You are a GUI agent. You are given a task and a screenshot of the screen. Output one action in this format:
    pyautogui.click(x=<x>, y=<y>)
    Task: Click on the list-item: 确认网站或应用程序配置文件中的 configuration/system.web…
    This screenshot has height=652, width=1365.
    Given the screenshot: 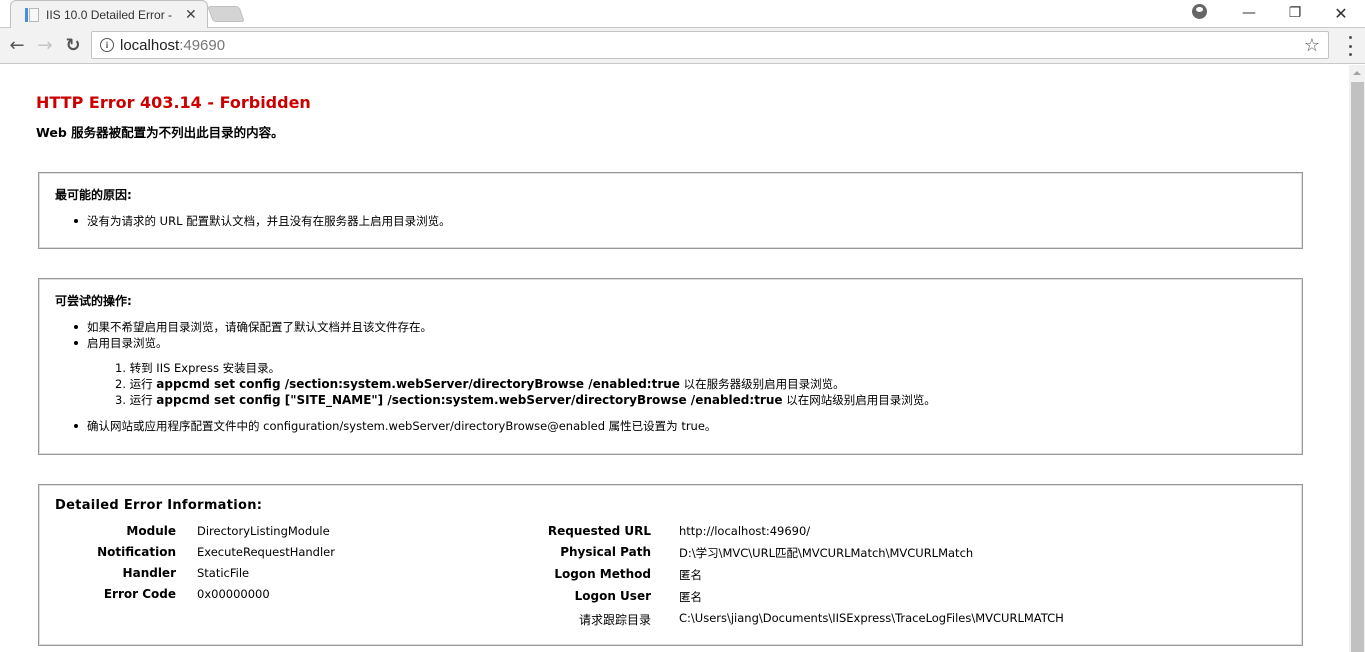 What is the action you would take?
    pyautogui.click(x=395, y=426)
    